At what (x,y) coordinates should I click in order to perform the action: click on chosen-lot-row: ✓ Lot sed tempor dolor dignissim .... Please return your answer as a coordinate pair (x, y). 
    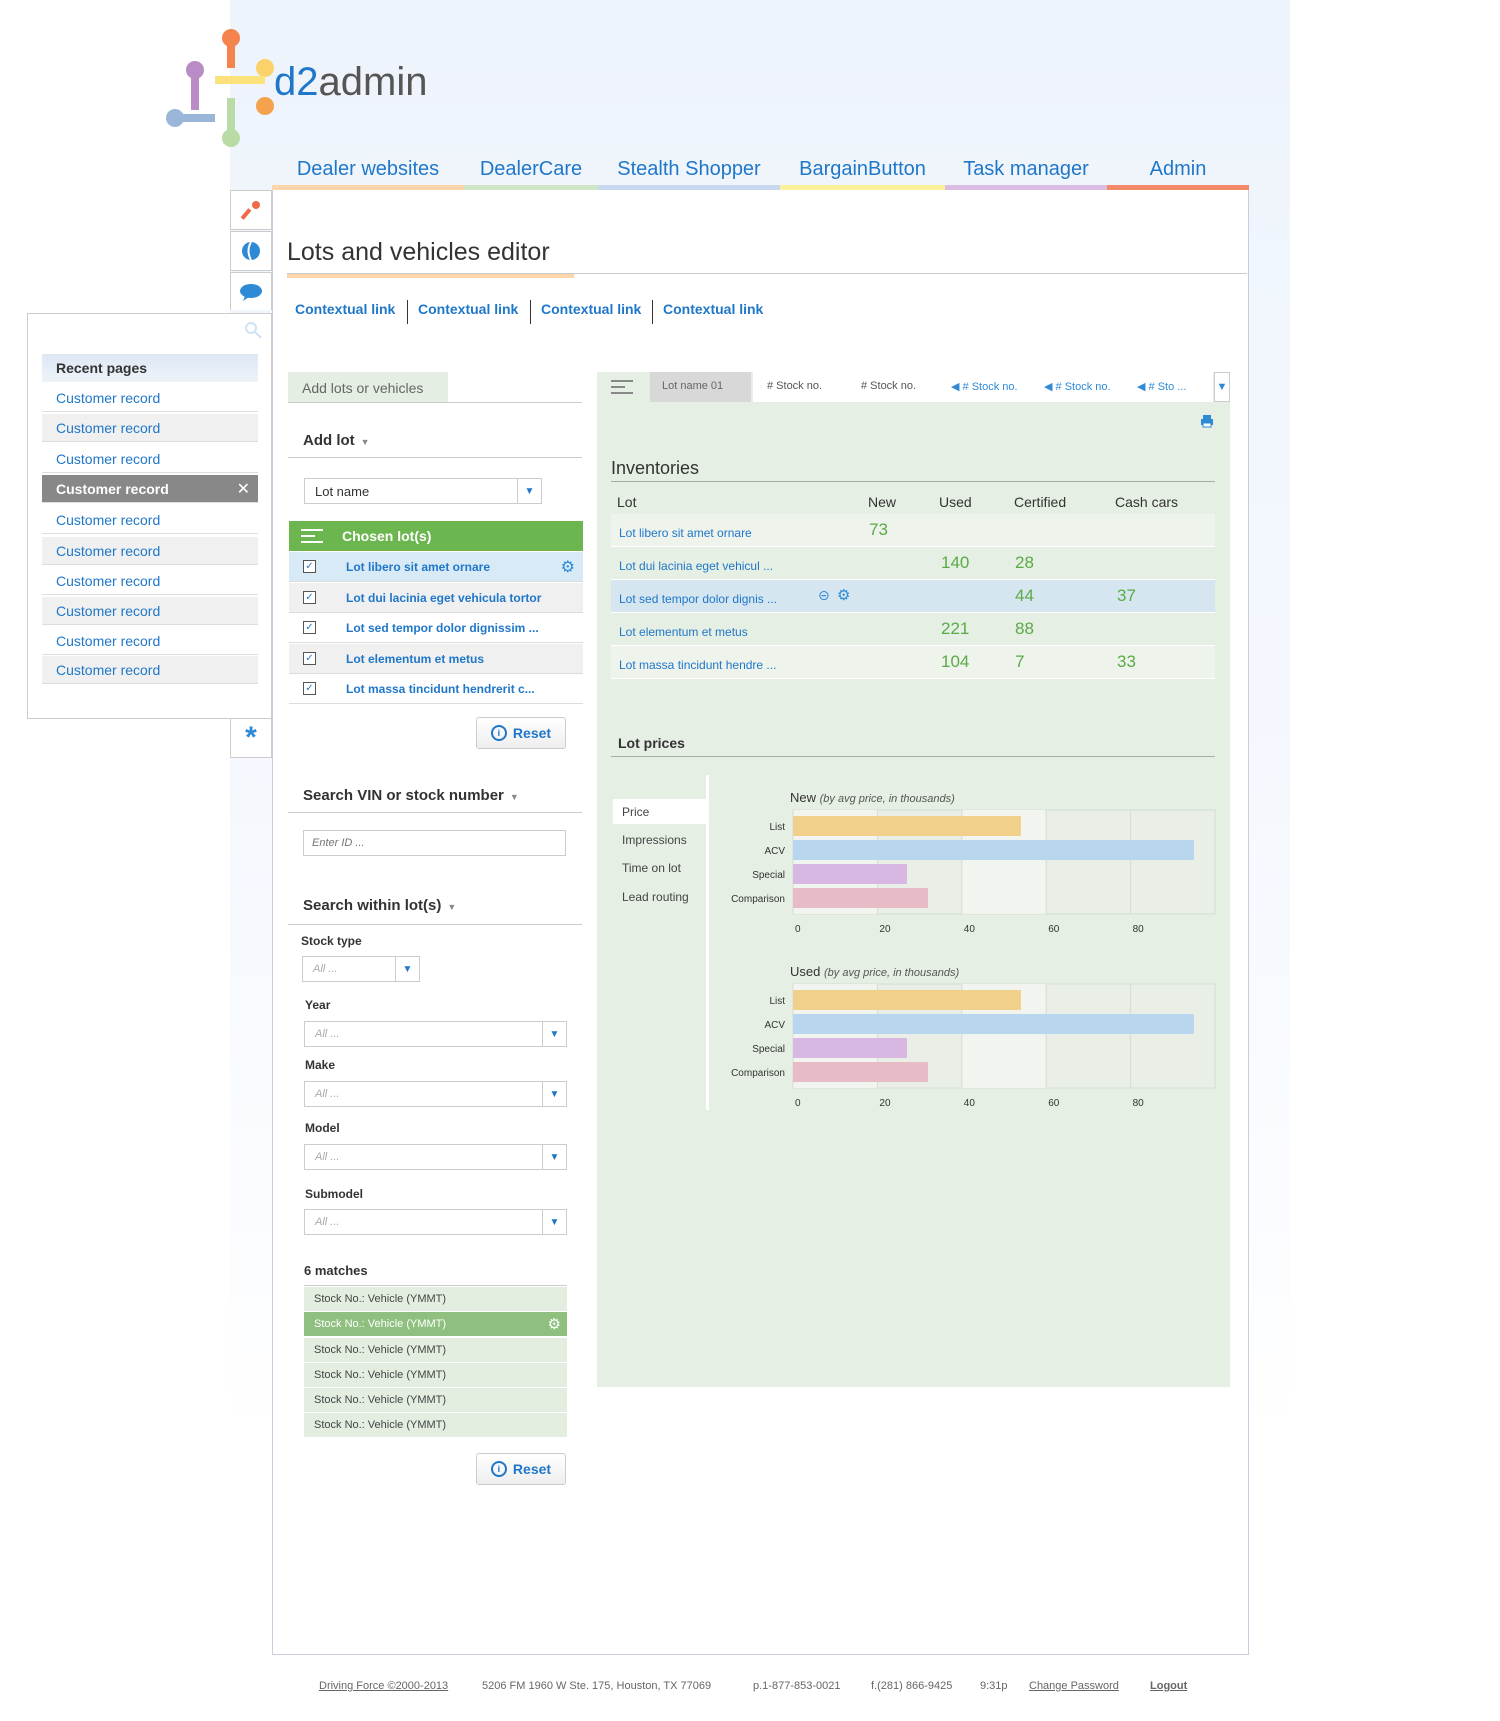
    Looking at the image, I should click on (436, 628).